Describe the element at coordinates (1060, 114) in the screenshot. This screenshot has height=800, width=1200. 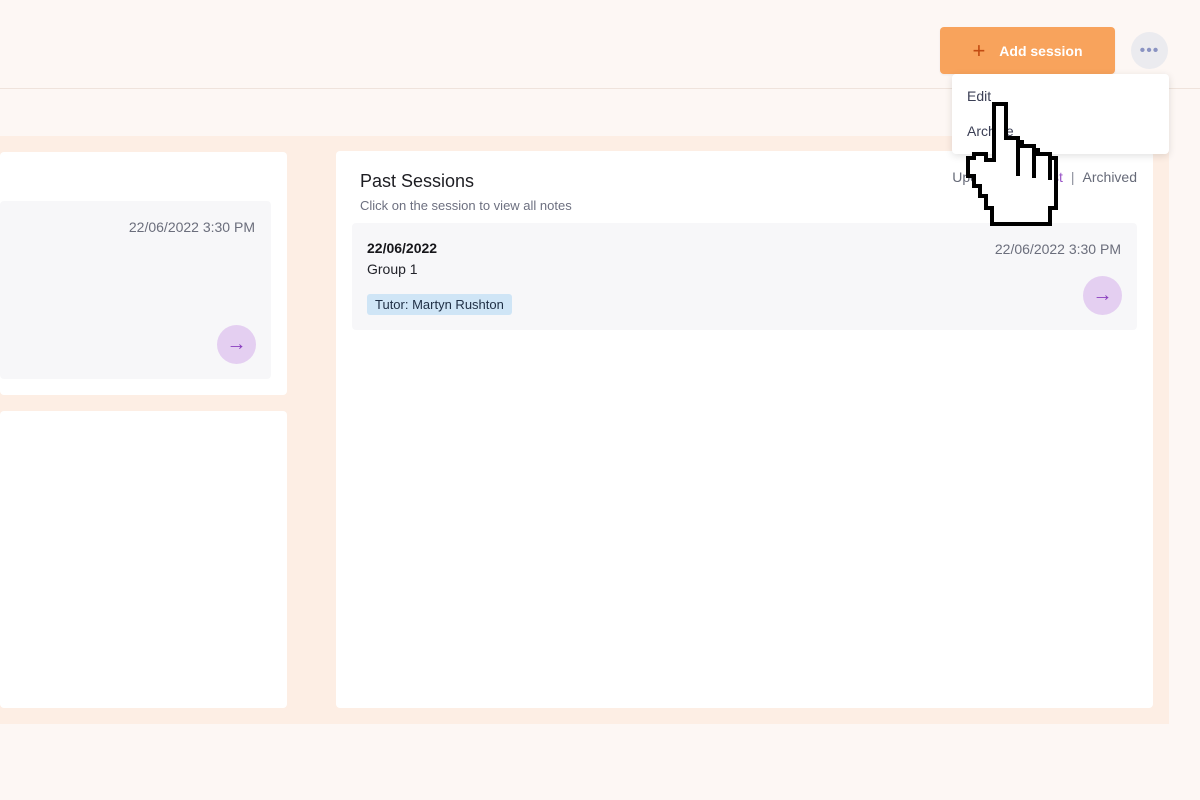
I see `options-dropdown-menu: Edit Archive` at that location.